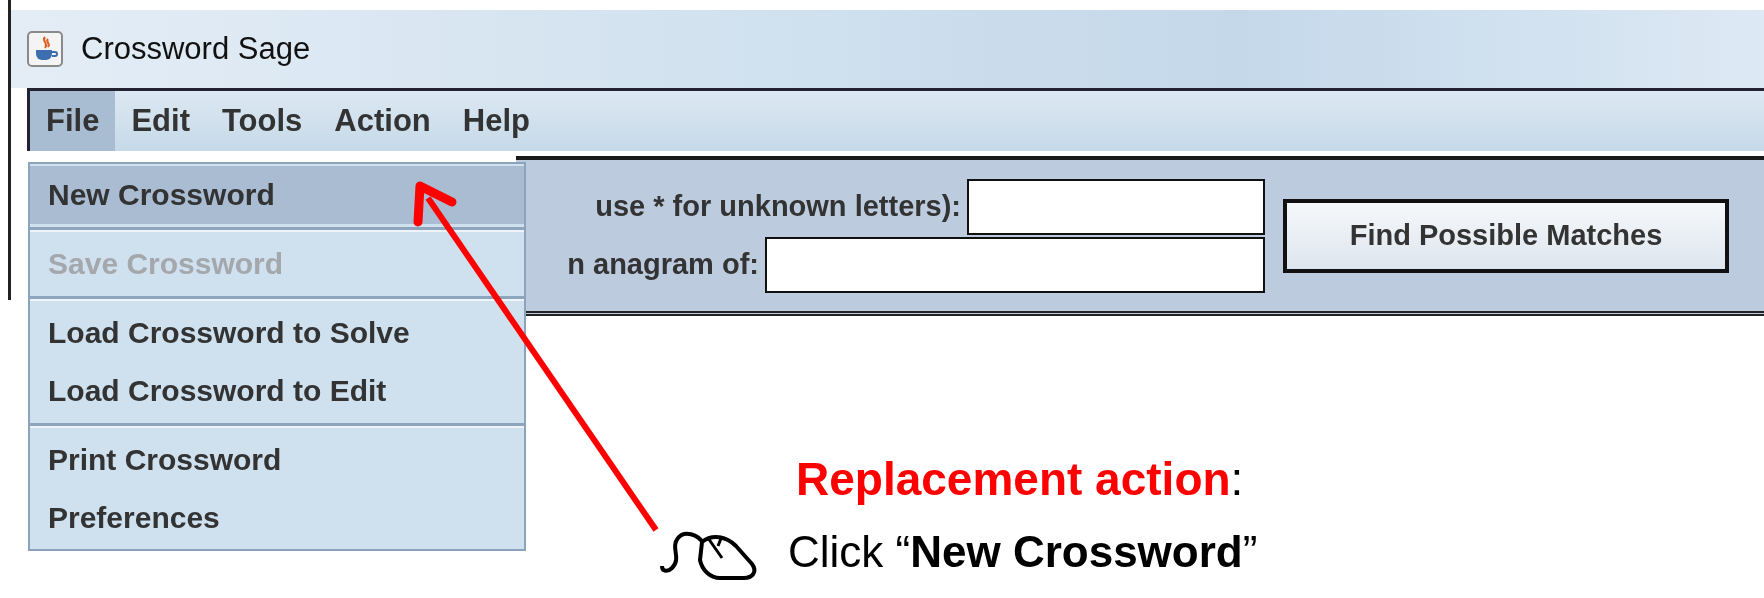 The width and height of the screenshot is (1764, 598). I want to click on menu-item: Help, so click(496, 121).